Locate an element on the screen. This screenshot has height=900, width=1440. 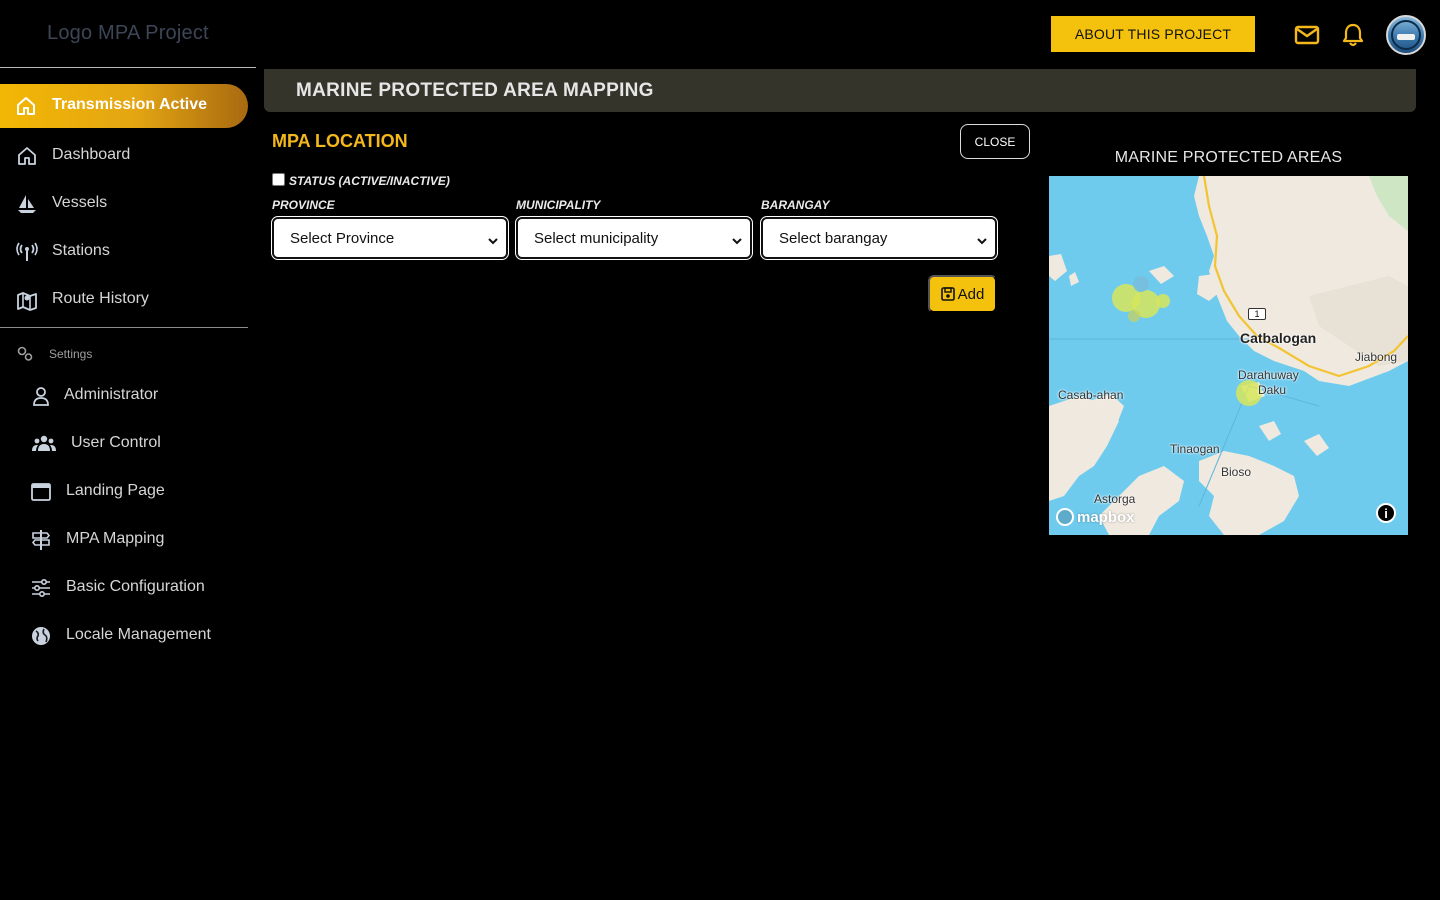
settings-label: Settings is located at coordinates (71, 354).